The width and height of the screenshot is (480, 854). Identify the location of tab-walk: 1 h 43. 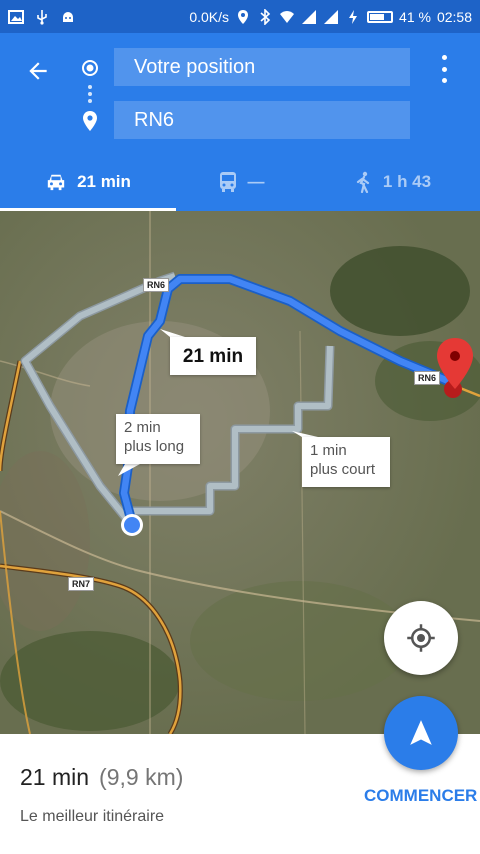
(393, 182).